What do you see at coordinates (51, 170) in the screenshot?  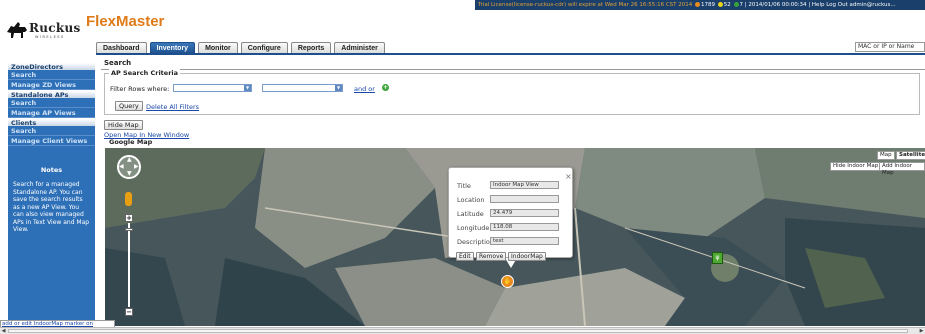 I see `notes-title: Notes` at bounding box center [51, 170].